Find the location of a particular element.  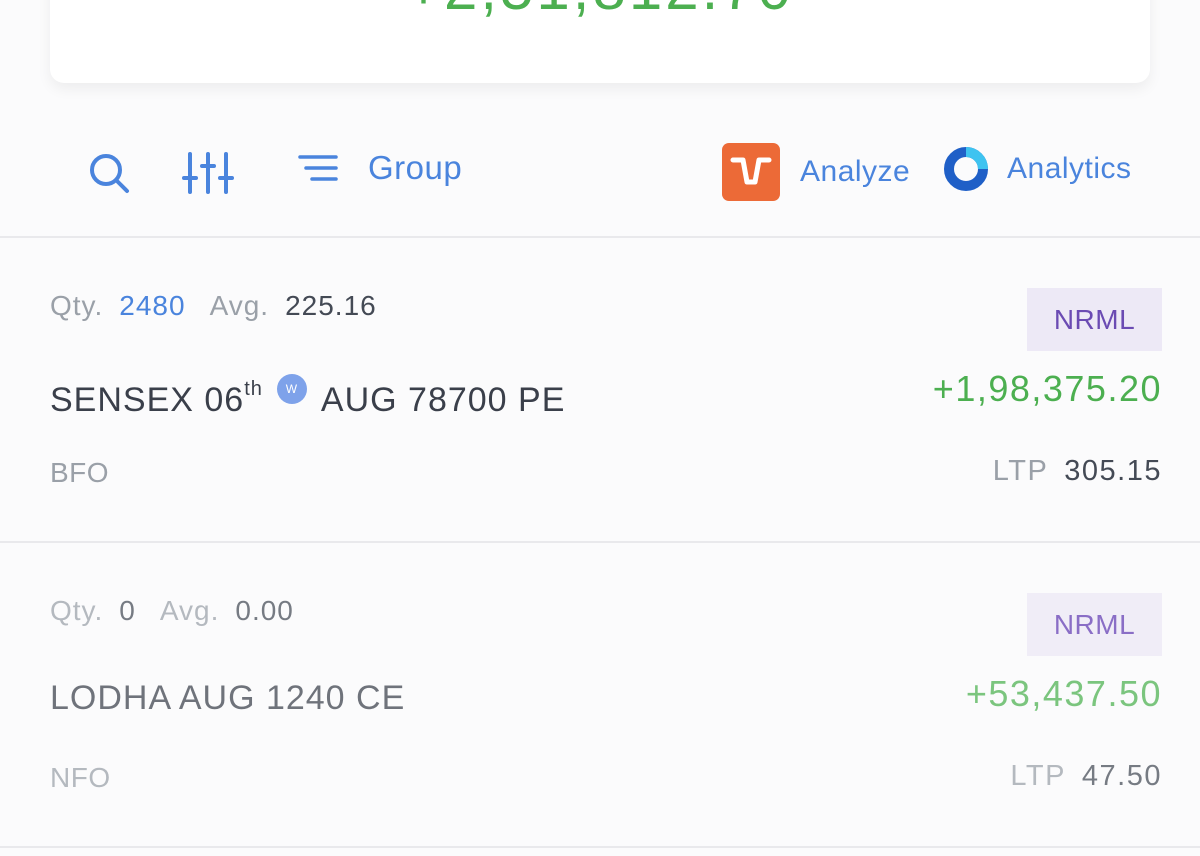

quantity-average-line: Qty. 0 Avg. 0.00 is located at coordinates (172, 611).